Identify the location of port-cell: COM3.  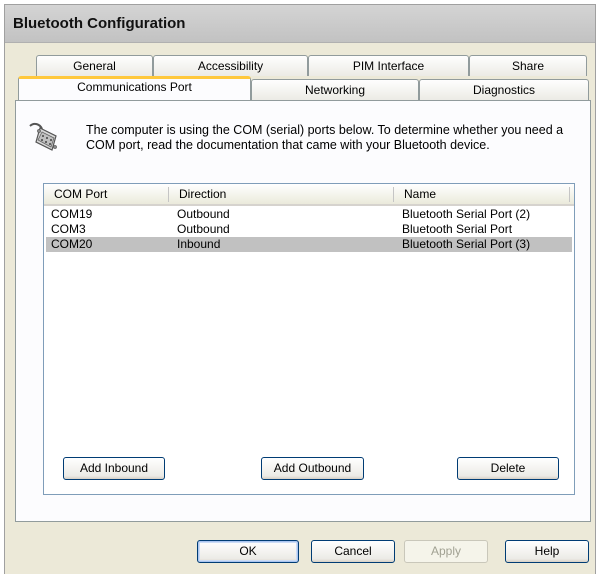
(68, 229).